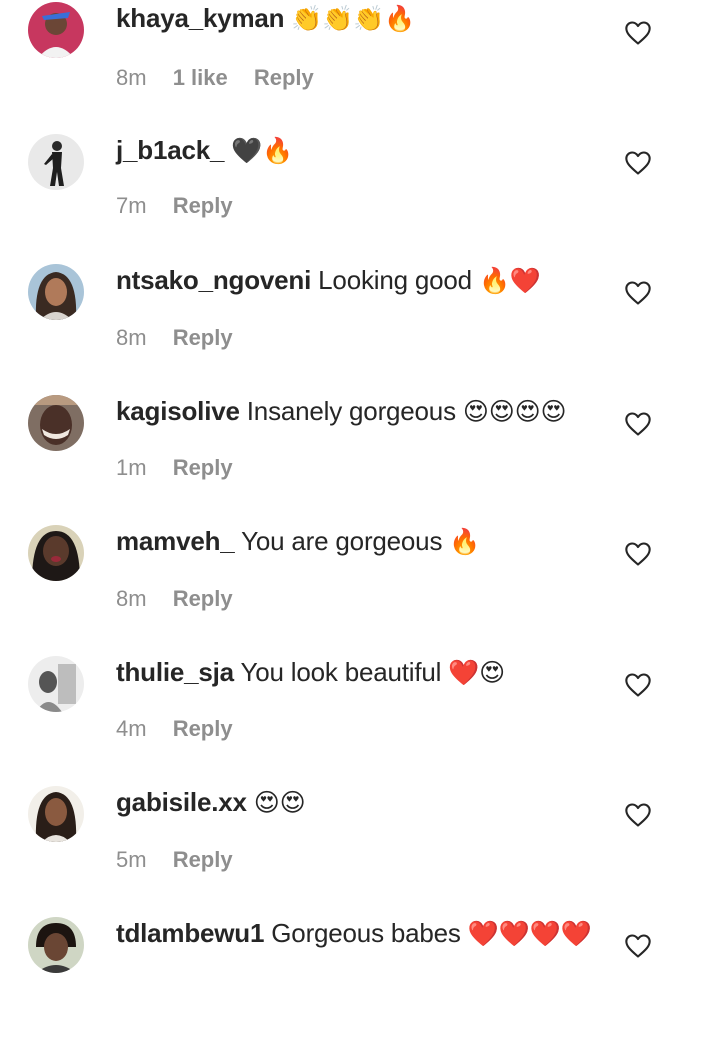 The height and width of the screenshot is (1047, 720). I want to click on comment-emojis: 👏👏👏🔥, so click(353, 18).